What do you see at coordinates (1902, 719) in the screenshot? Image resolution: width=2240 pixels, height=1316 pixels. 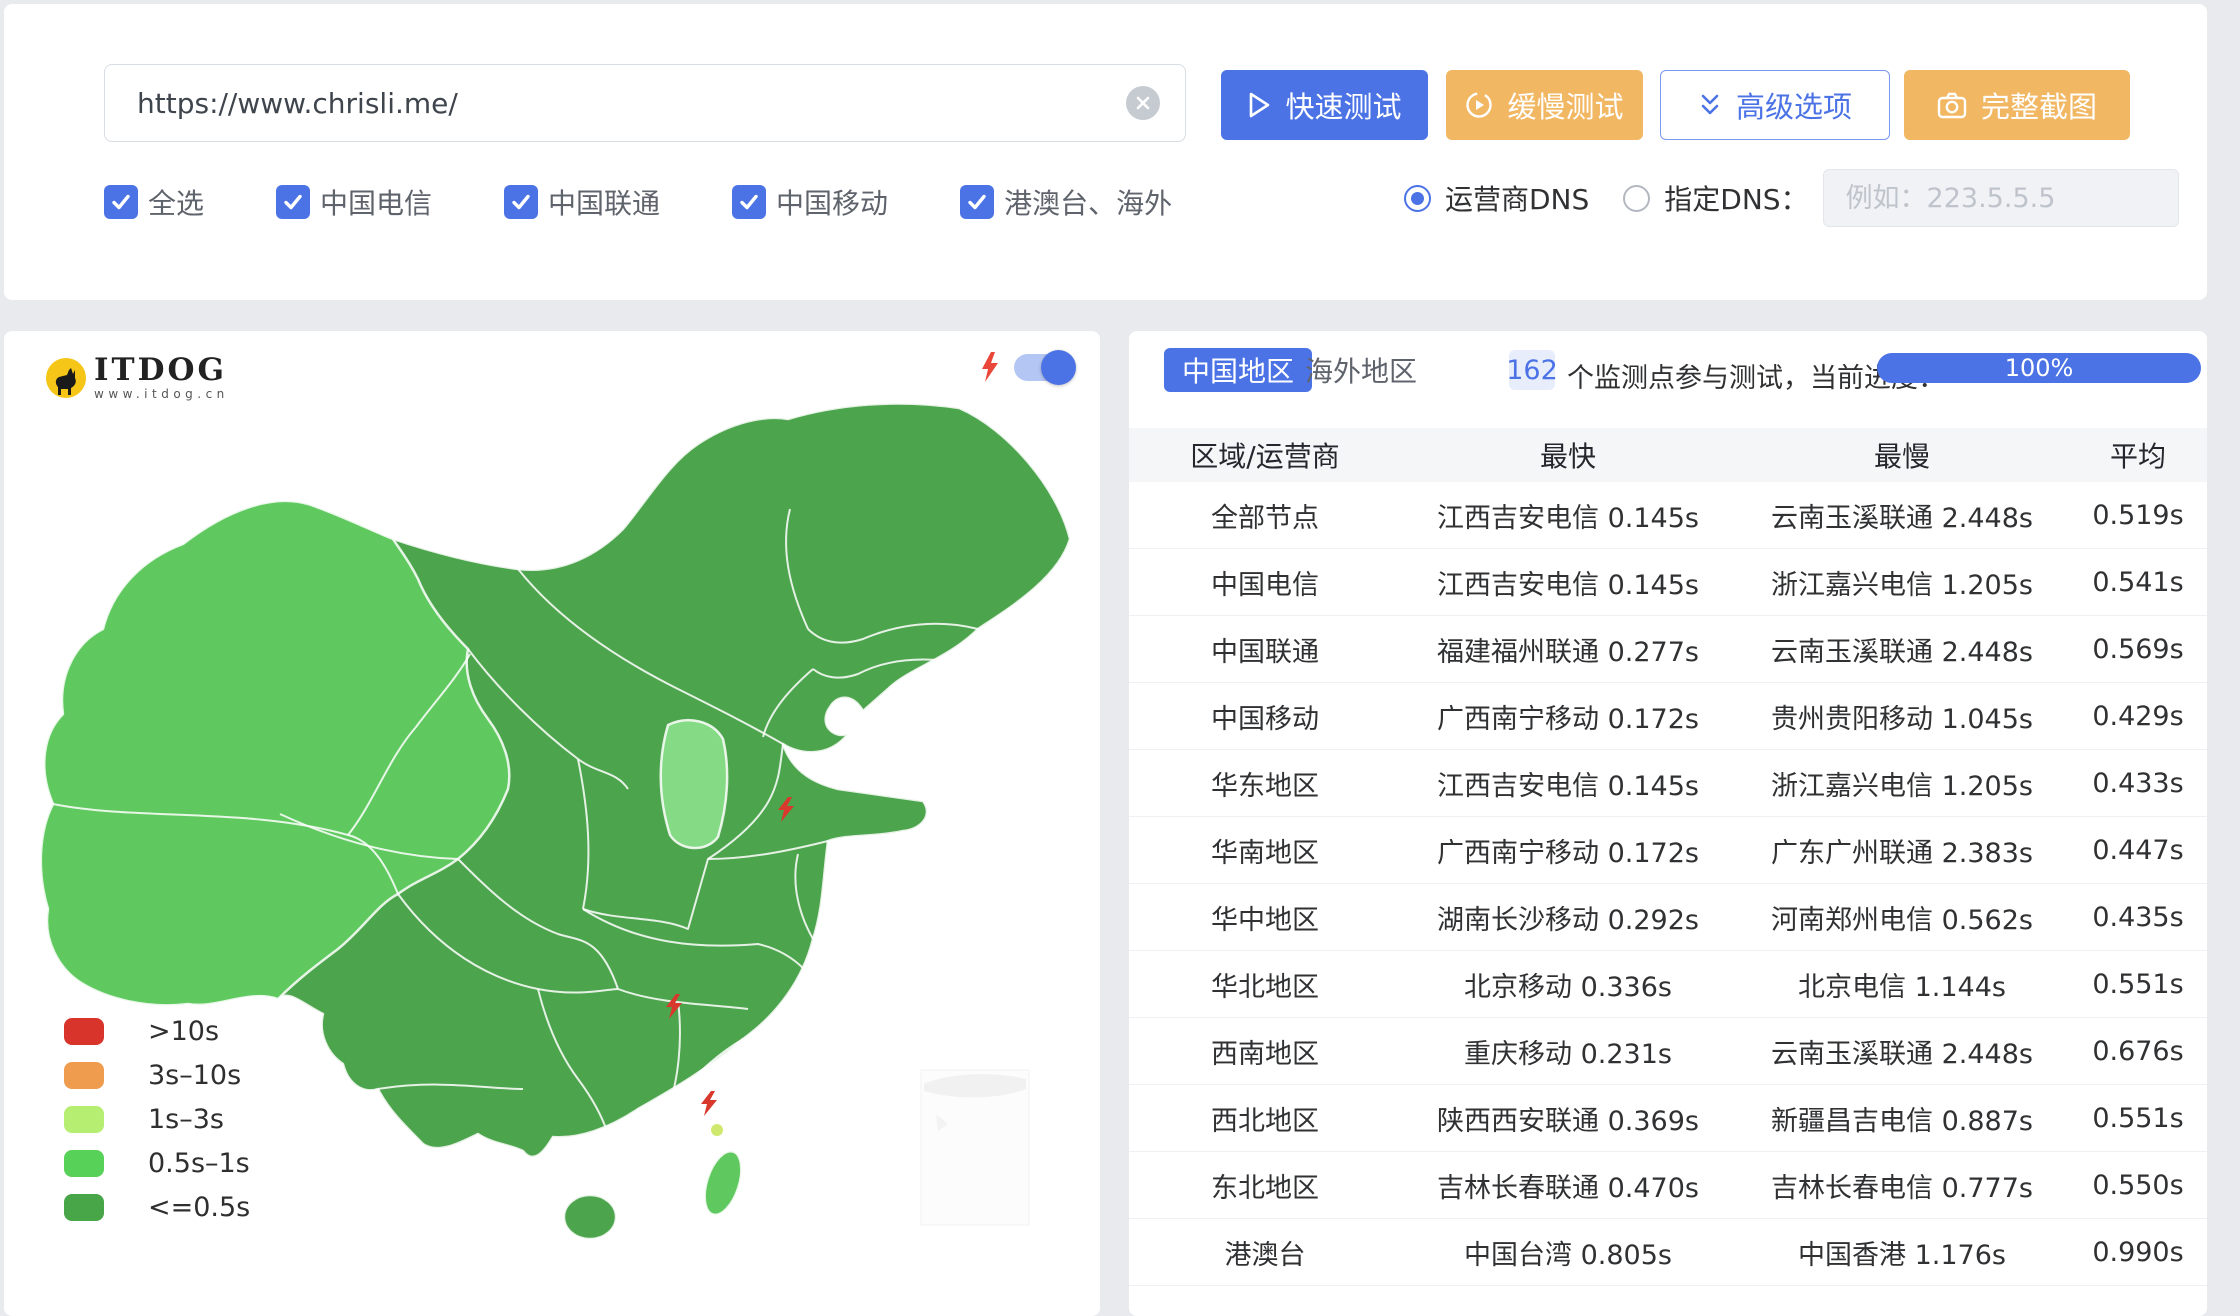 I see `cell-slowest: 贵州贵阳移动 1.045s` at bounding box center [1902, 719].